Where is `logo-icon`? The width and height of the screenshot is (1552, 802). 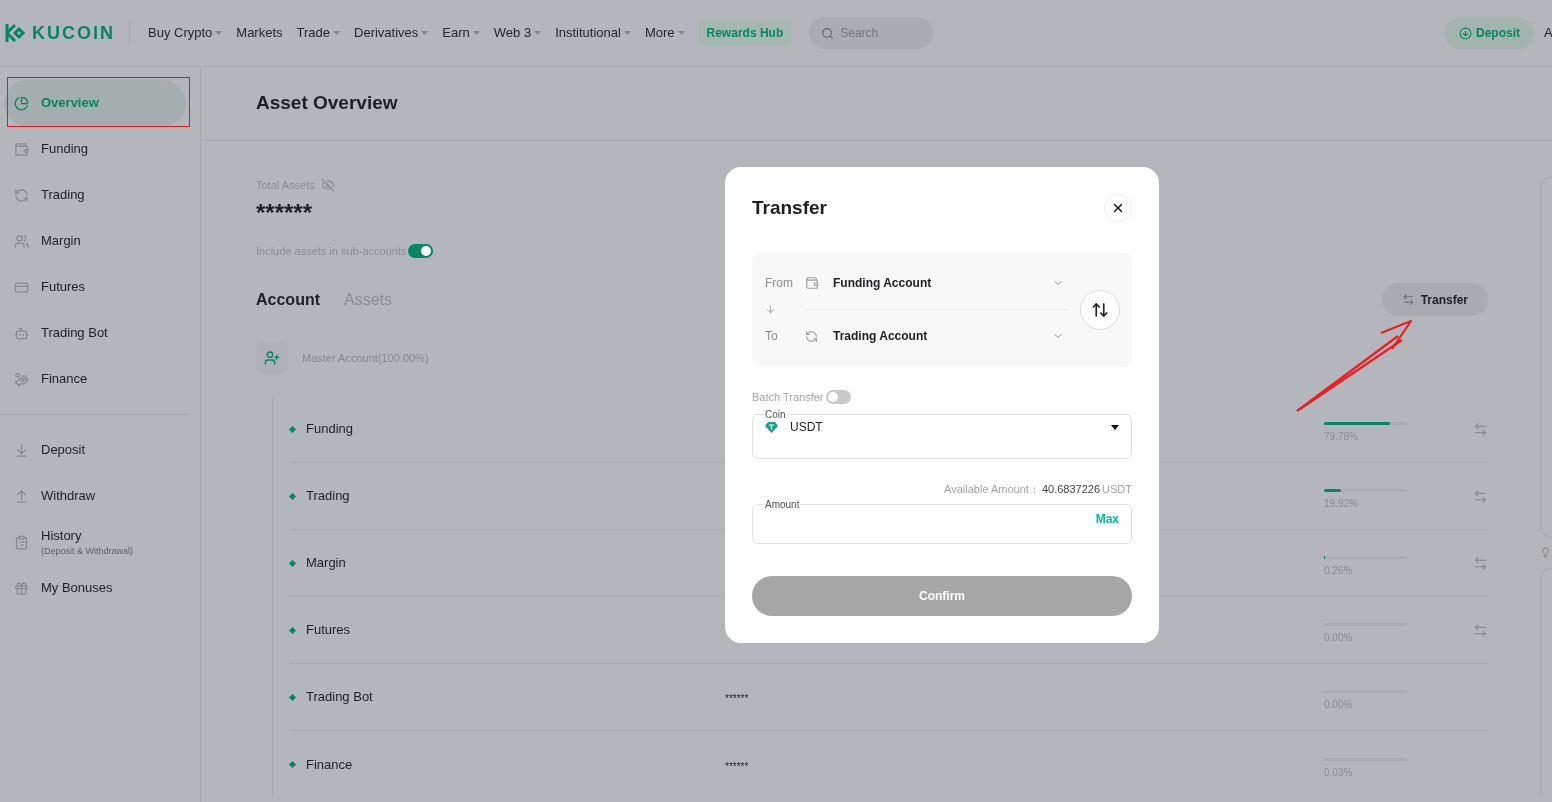
logo-icon is located at coordinates (15, 33).